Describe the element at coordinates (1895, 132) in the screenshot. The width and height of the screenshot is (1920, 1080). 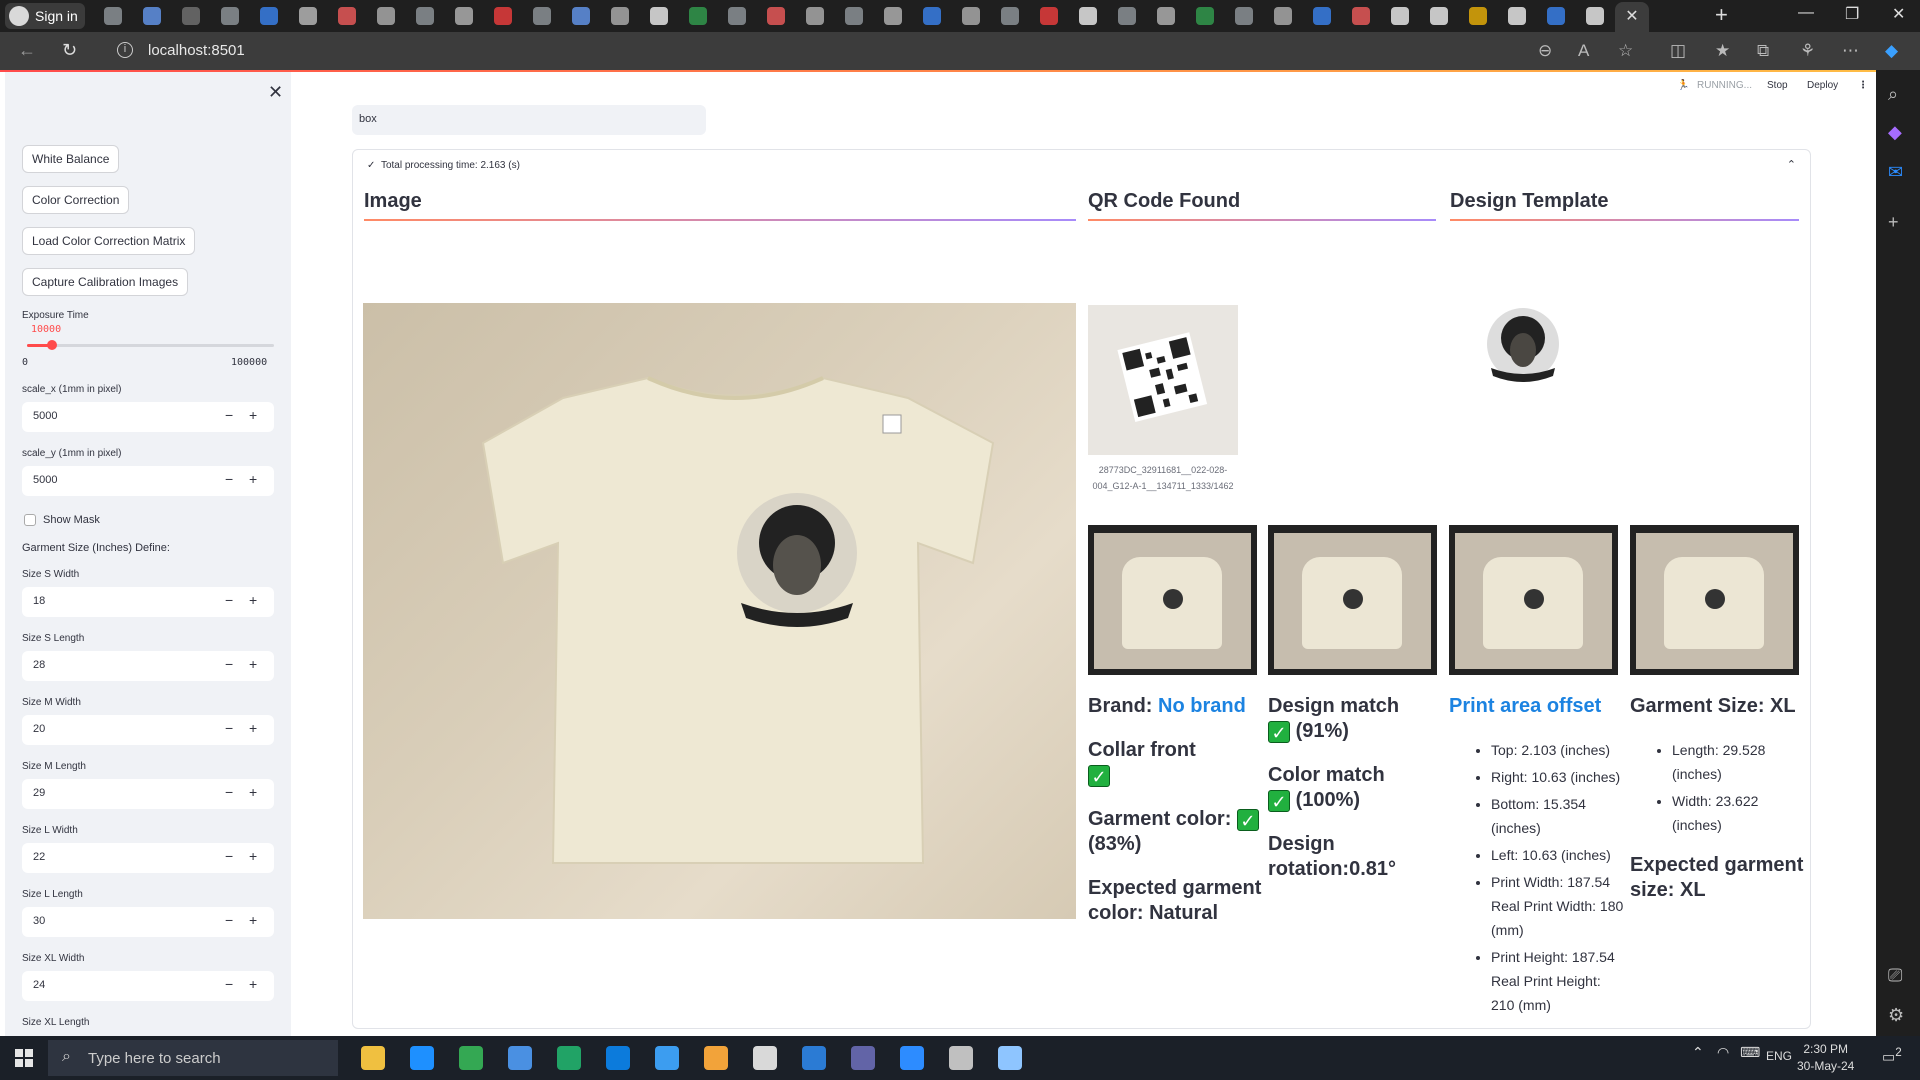
I see `copilot-sidebar-icon: ◆` at that location.